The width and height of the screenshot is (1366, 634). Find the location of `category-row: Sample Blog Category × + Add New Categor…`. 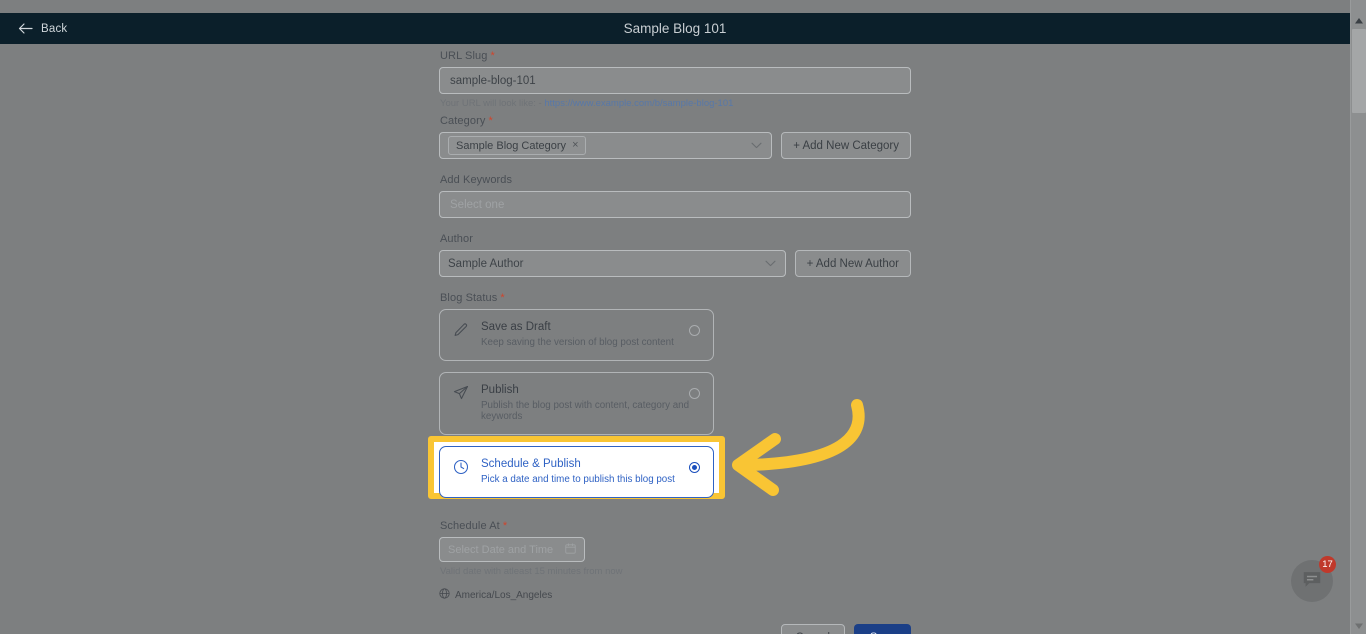

category-row: Sample Blog Category × + Add New Categor… is located at coordinates (675, 145).